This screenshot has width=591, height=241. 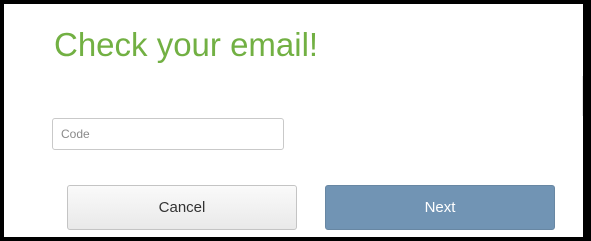 What do you see at coordinates (186, 44) in the screenshot?
I see `page-title: Check your email!` at bounding box center [186, 44].